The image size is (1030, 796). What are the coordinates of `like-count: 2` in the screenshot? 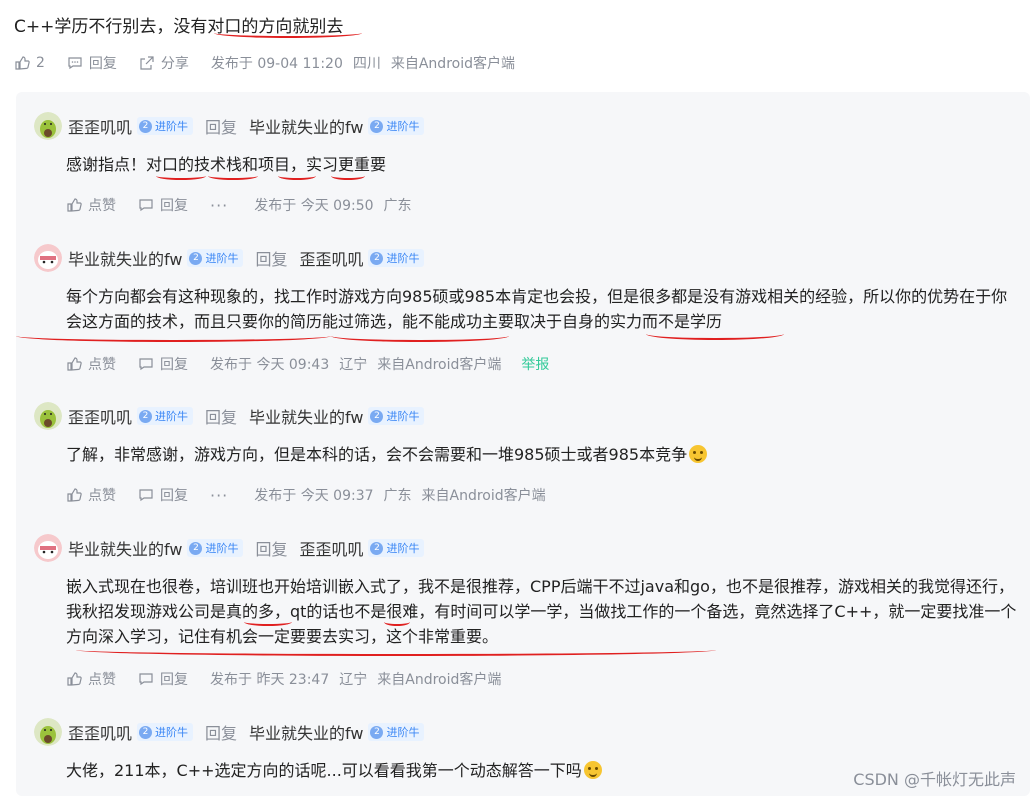 It's located at (40, 63).